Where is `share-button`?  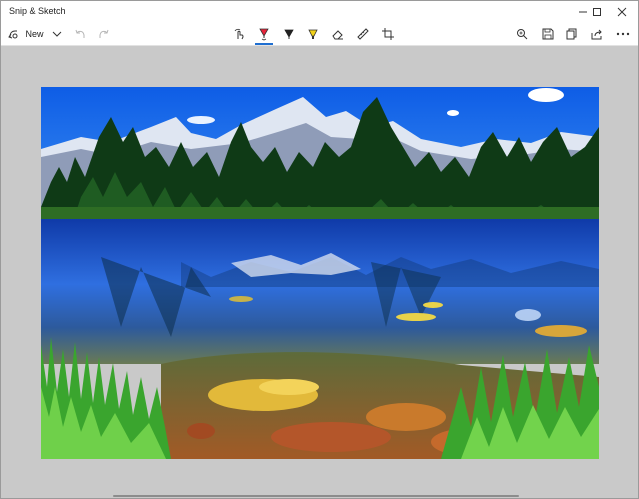
share-button is located at coordinates (597, 34).